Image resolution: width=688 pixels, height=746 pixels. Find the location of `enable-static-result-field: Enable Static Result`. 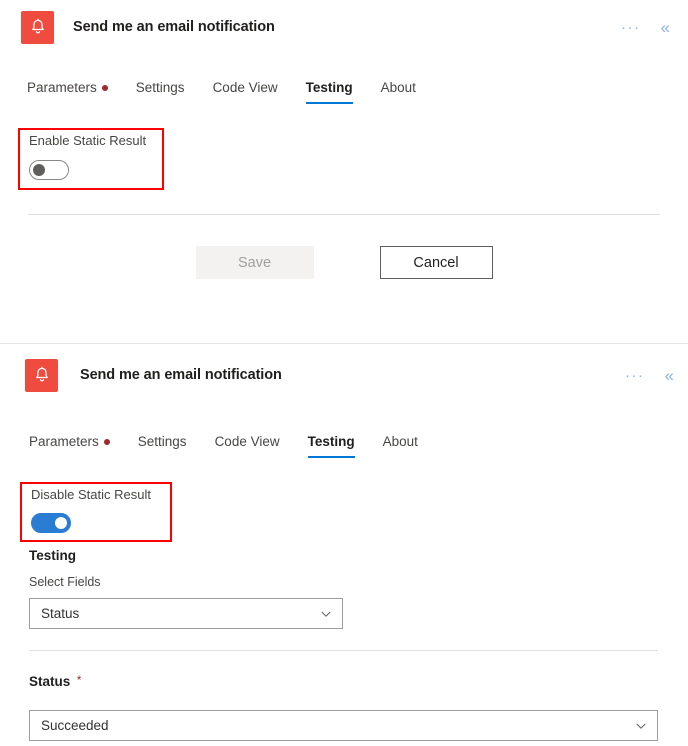

enable-static-result-field: Enable Static Result is located at coordinates (87, 159).